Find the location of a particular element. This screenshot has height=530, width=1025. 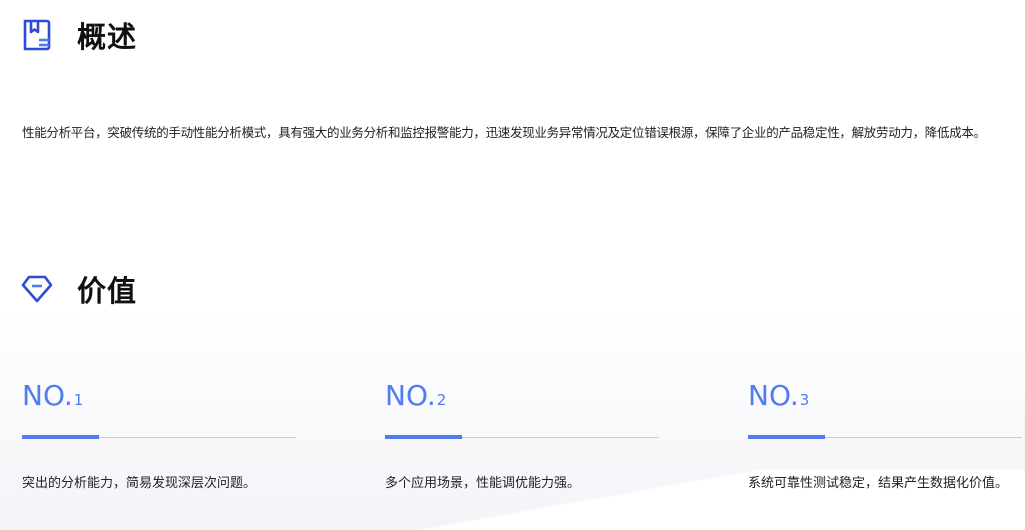

card-description: 突出的分析能力，简易发现深层次问题。 is located at coordinates (139, 483).